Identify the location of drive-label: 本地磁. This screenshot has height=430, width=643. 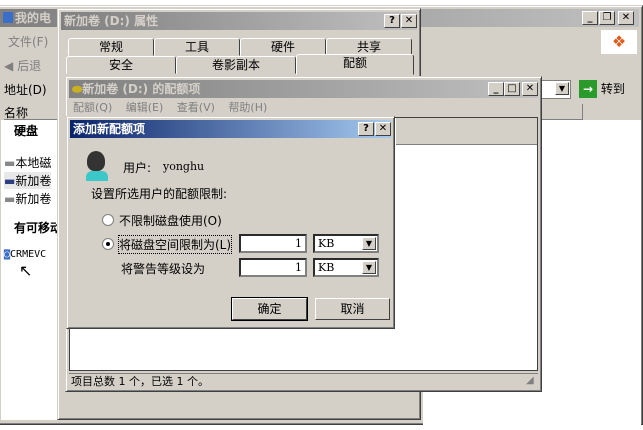
(33, 163).